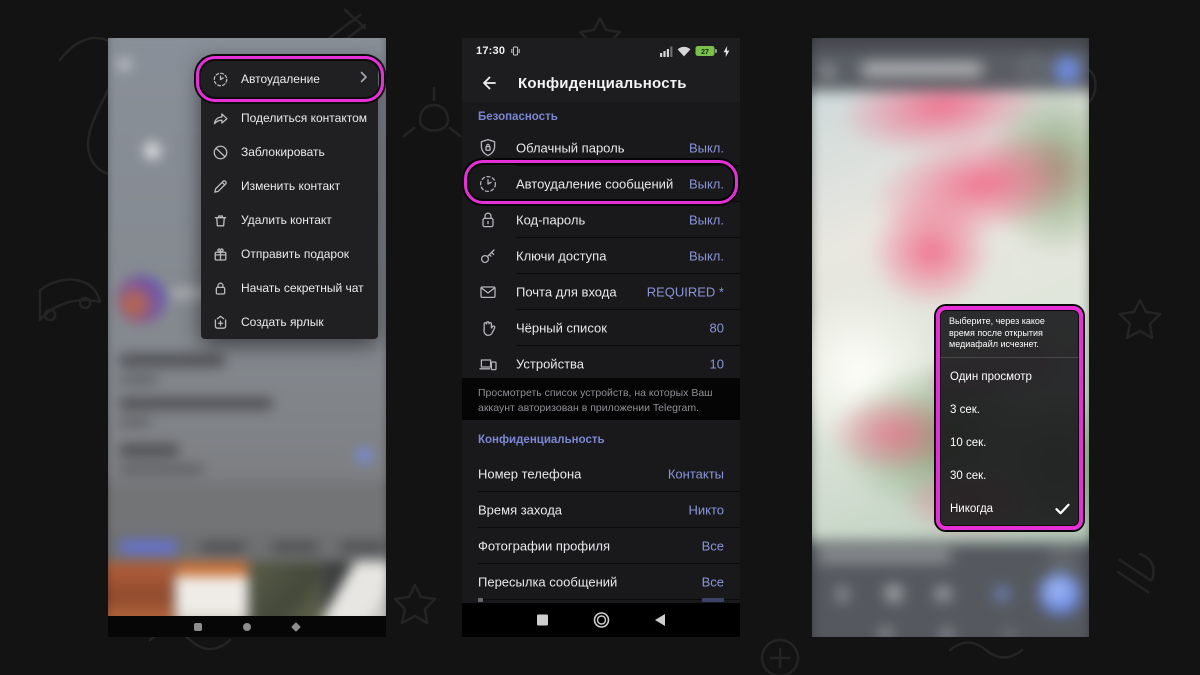 The width and height of the screenshot is (1200, 675). Describe the element at coordinates (282, 322) in the screenshot. I see `menu-item-label: Создать ярлык` at that location.